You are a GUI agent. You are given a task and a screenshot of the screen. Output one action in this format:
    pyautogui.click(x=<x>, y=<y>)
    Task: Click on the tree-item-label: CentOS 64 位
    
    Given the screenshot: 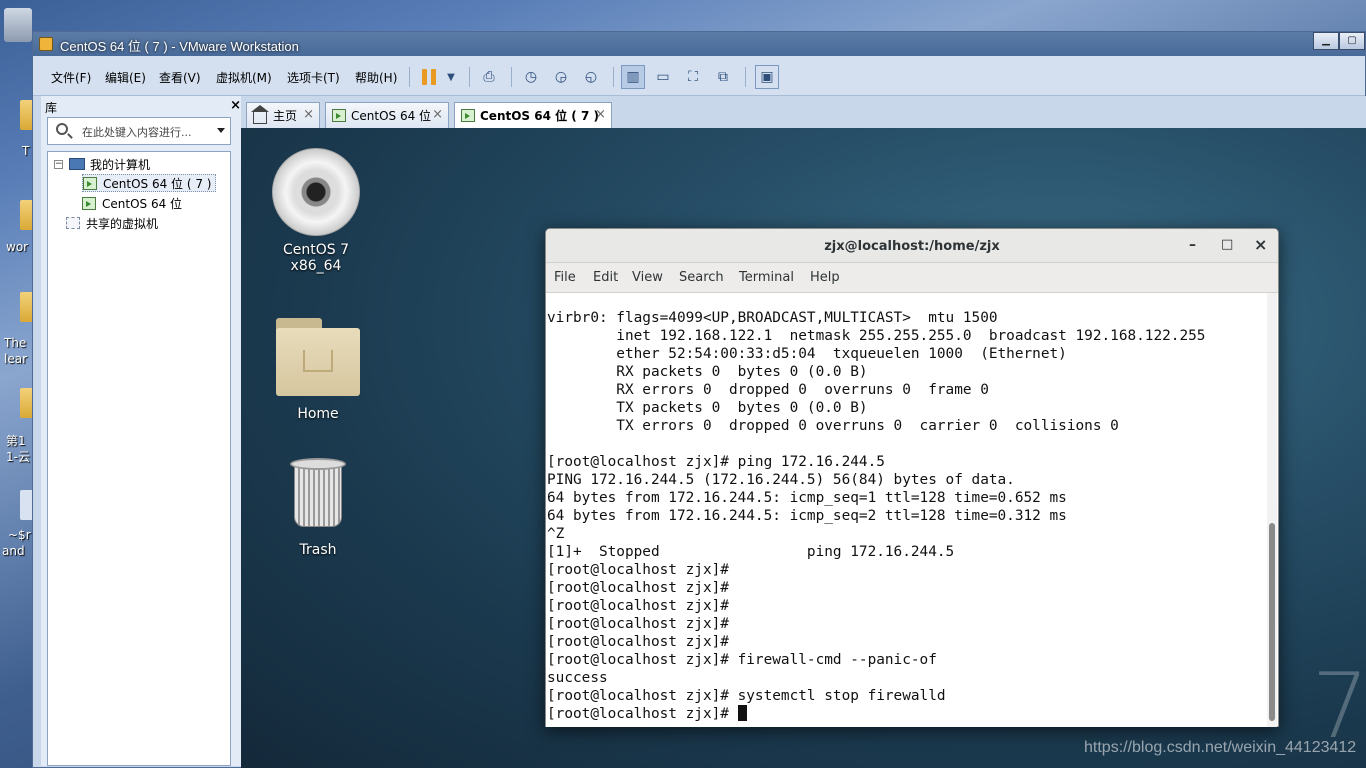 What is the action you would take?
    pyautogui.click(x=142, y=203)
    